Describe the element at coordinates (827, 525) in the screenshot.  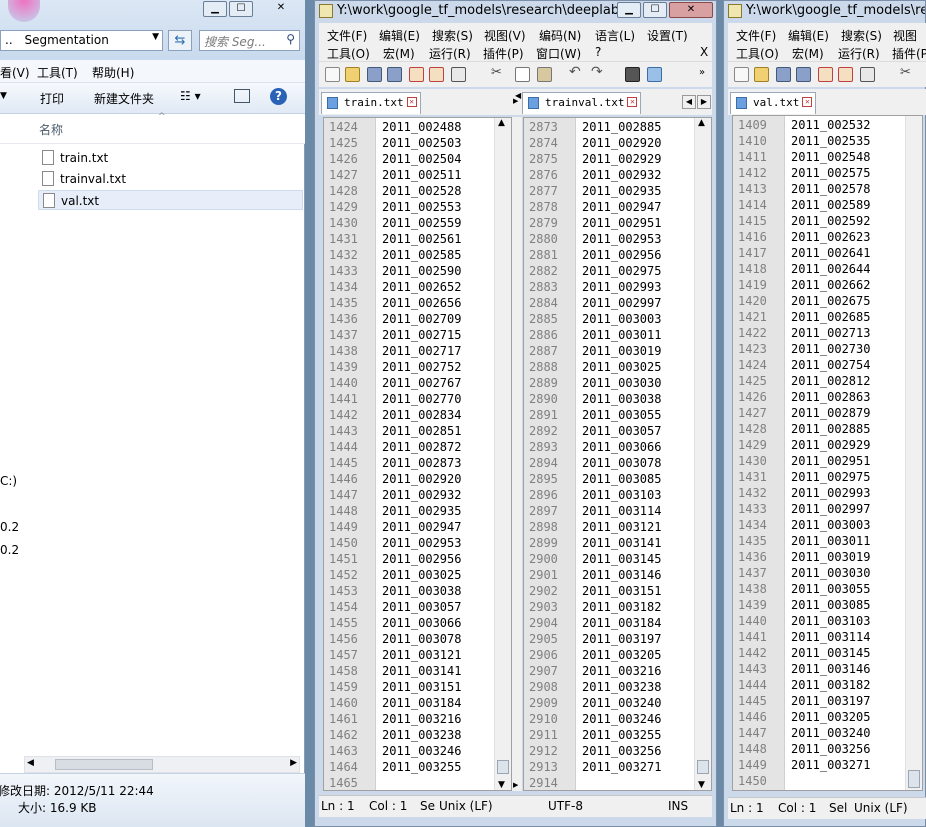
I see `text-line: 1434 2011_003003` at that location.